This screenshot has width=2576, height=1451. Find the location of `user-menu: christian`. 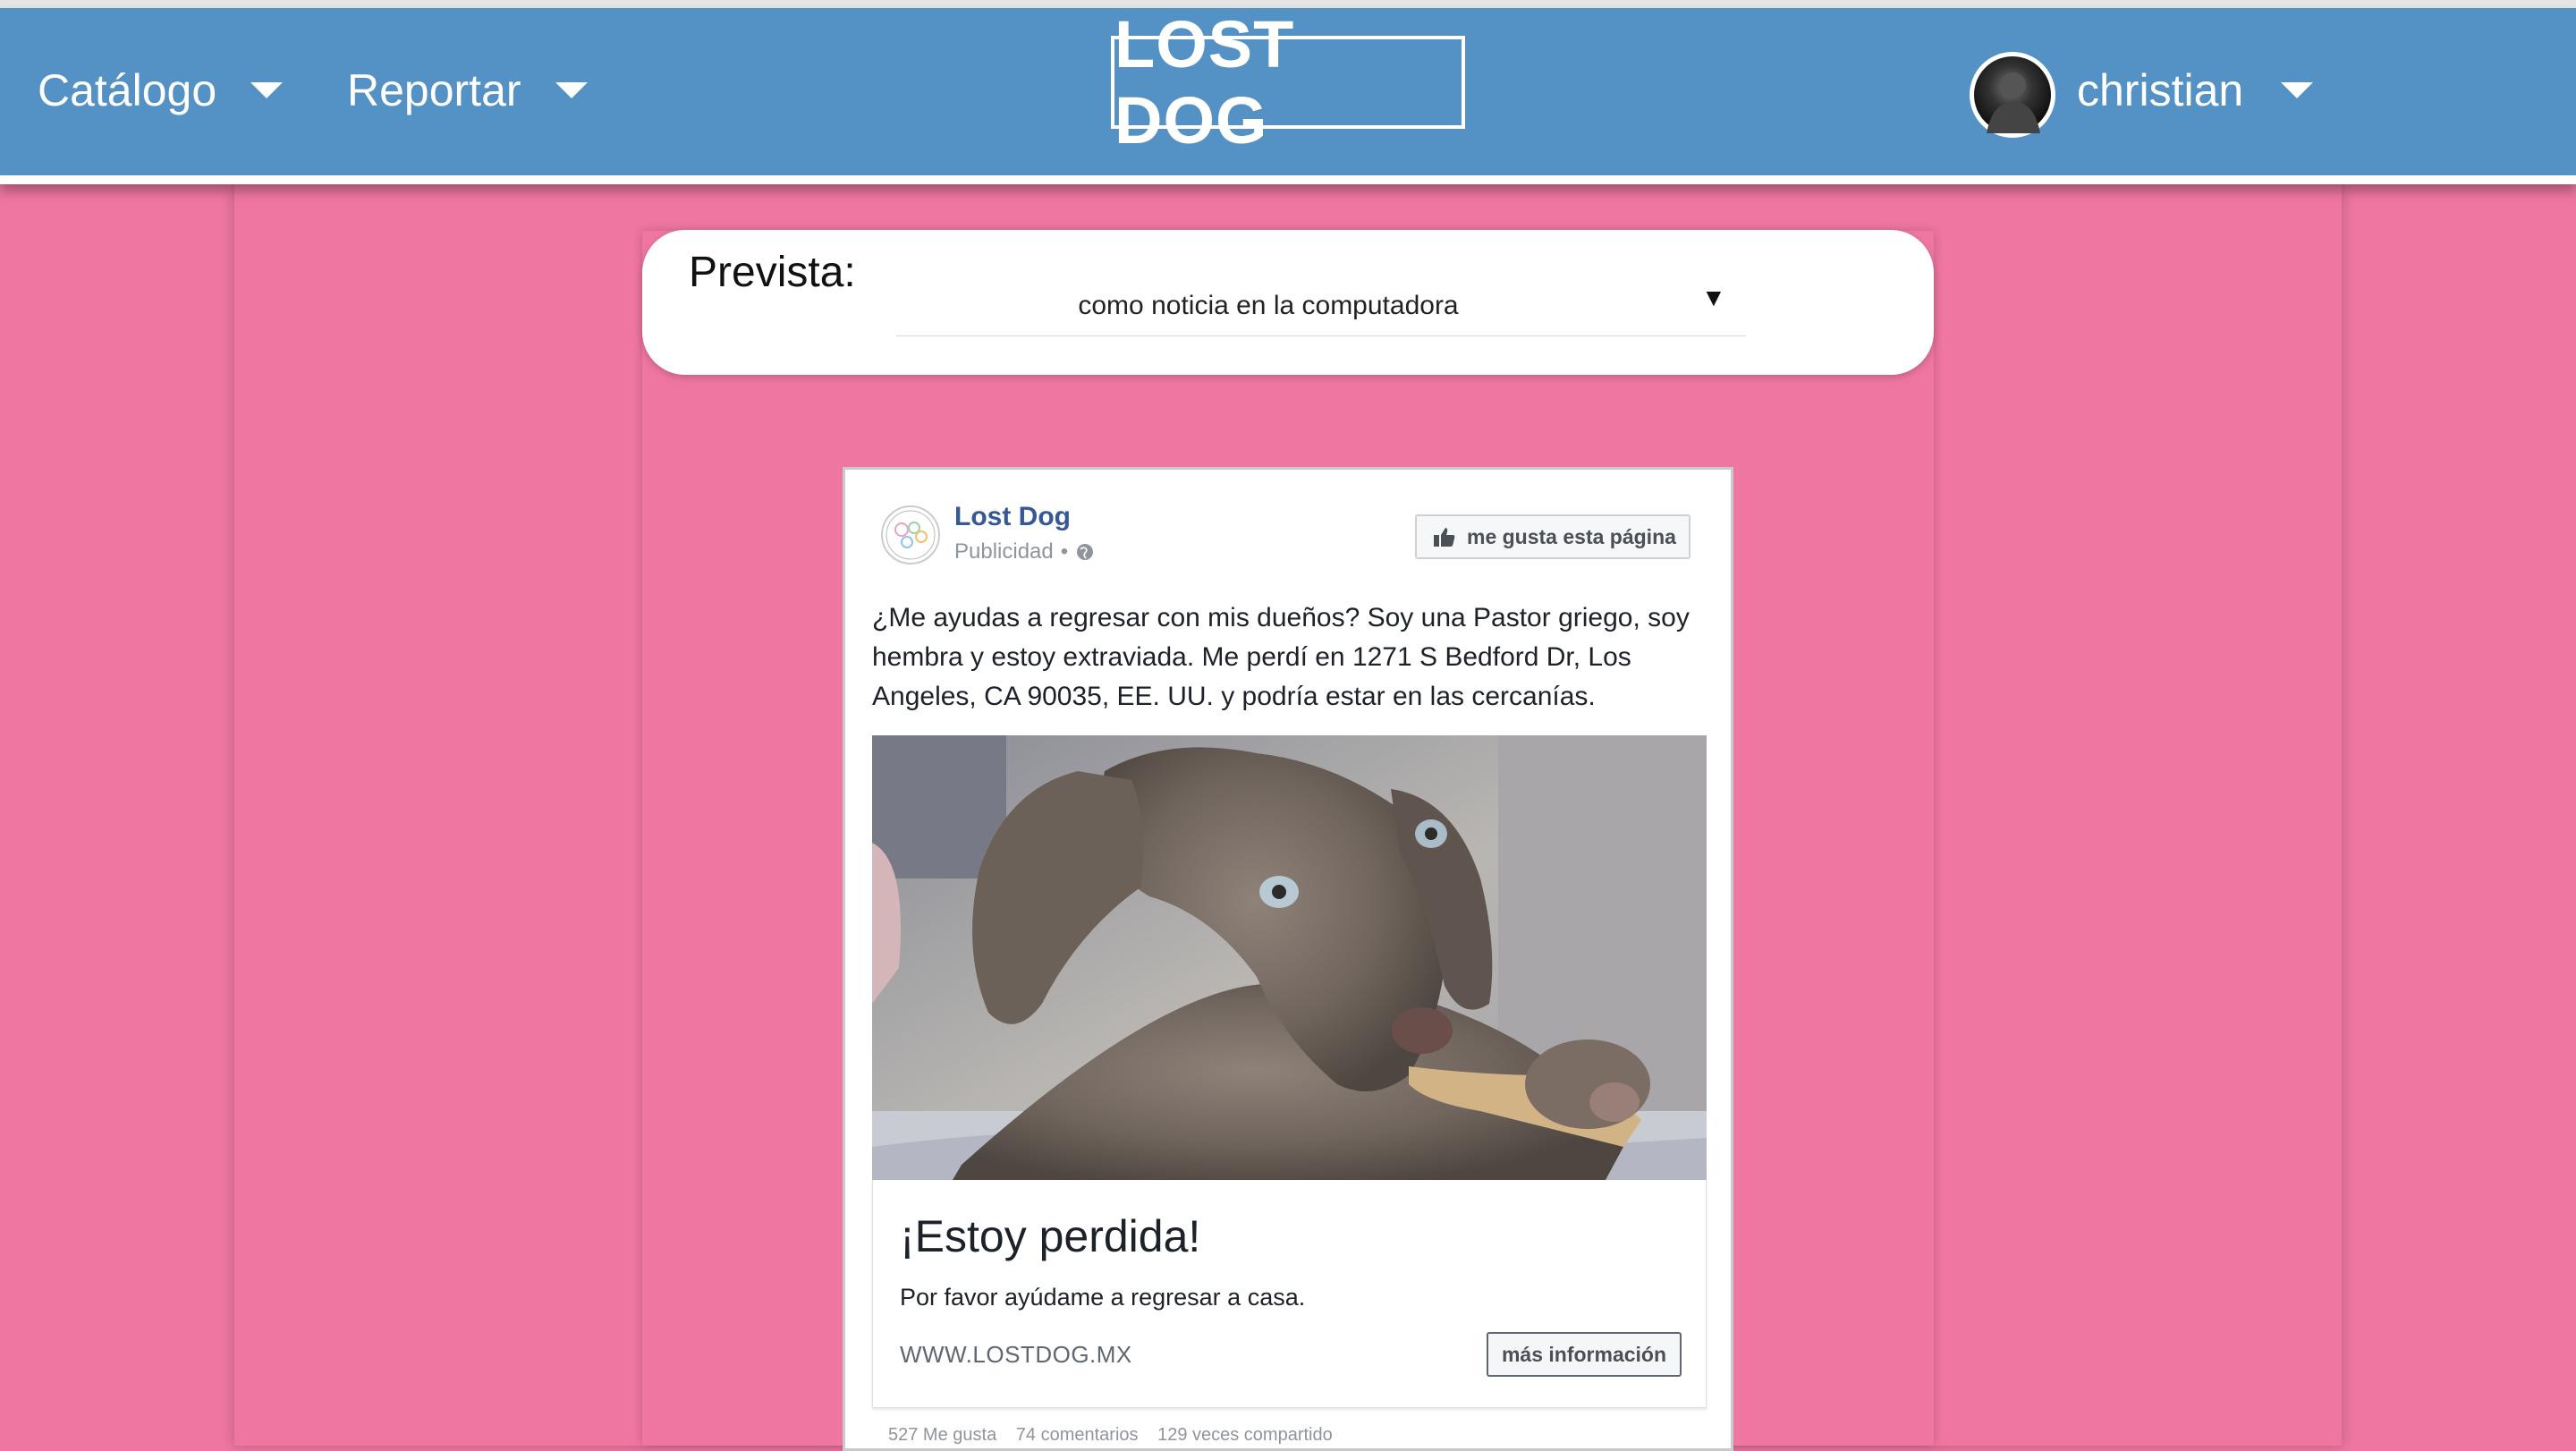

user-menu: christian is located at coordinates (2195, 90).